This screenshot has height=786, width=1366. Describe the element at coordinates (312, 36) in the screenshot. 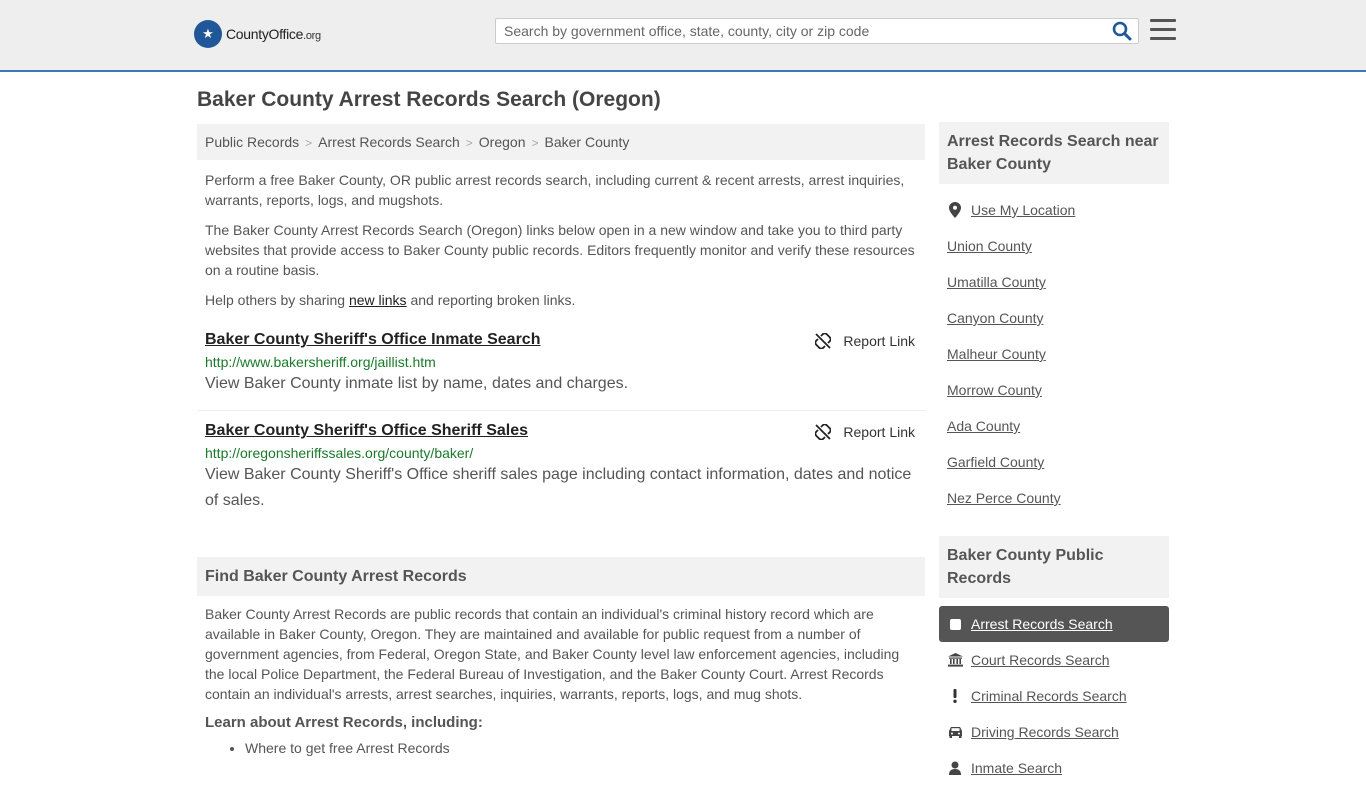

I see `logo-org: .org` at that location.